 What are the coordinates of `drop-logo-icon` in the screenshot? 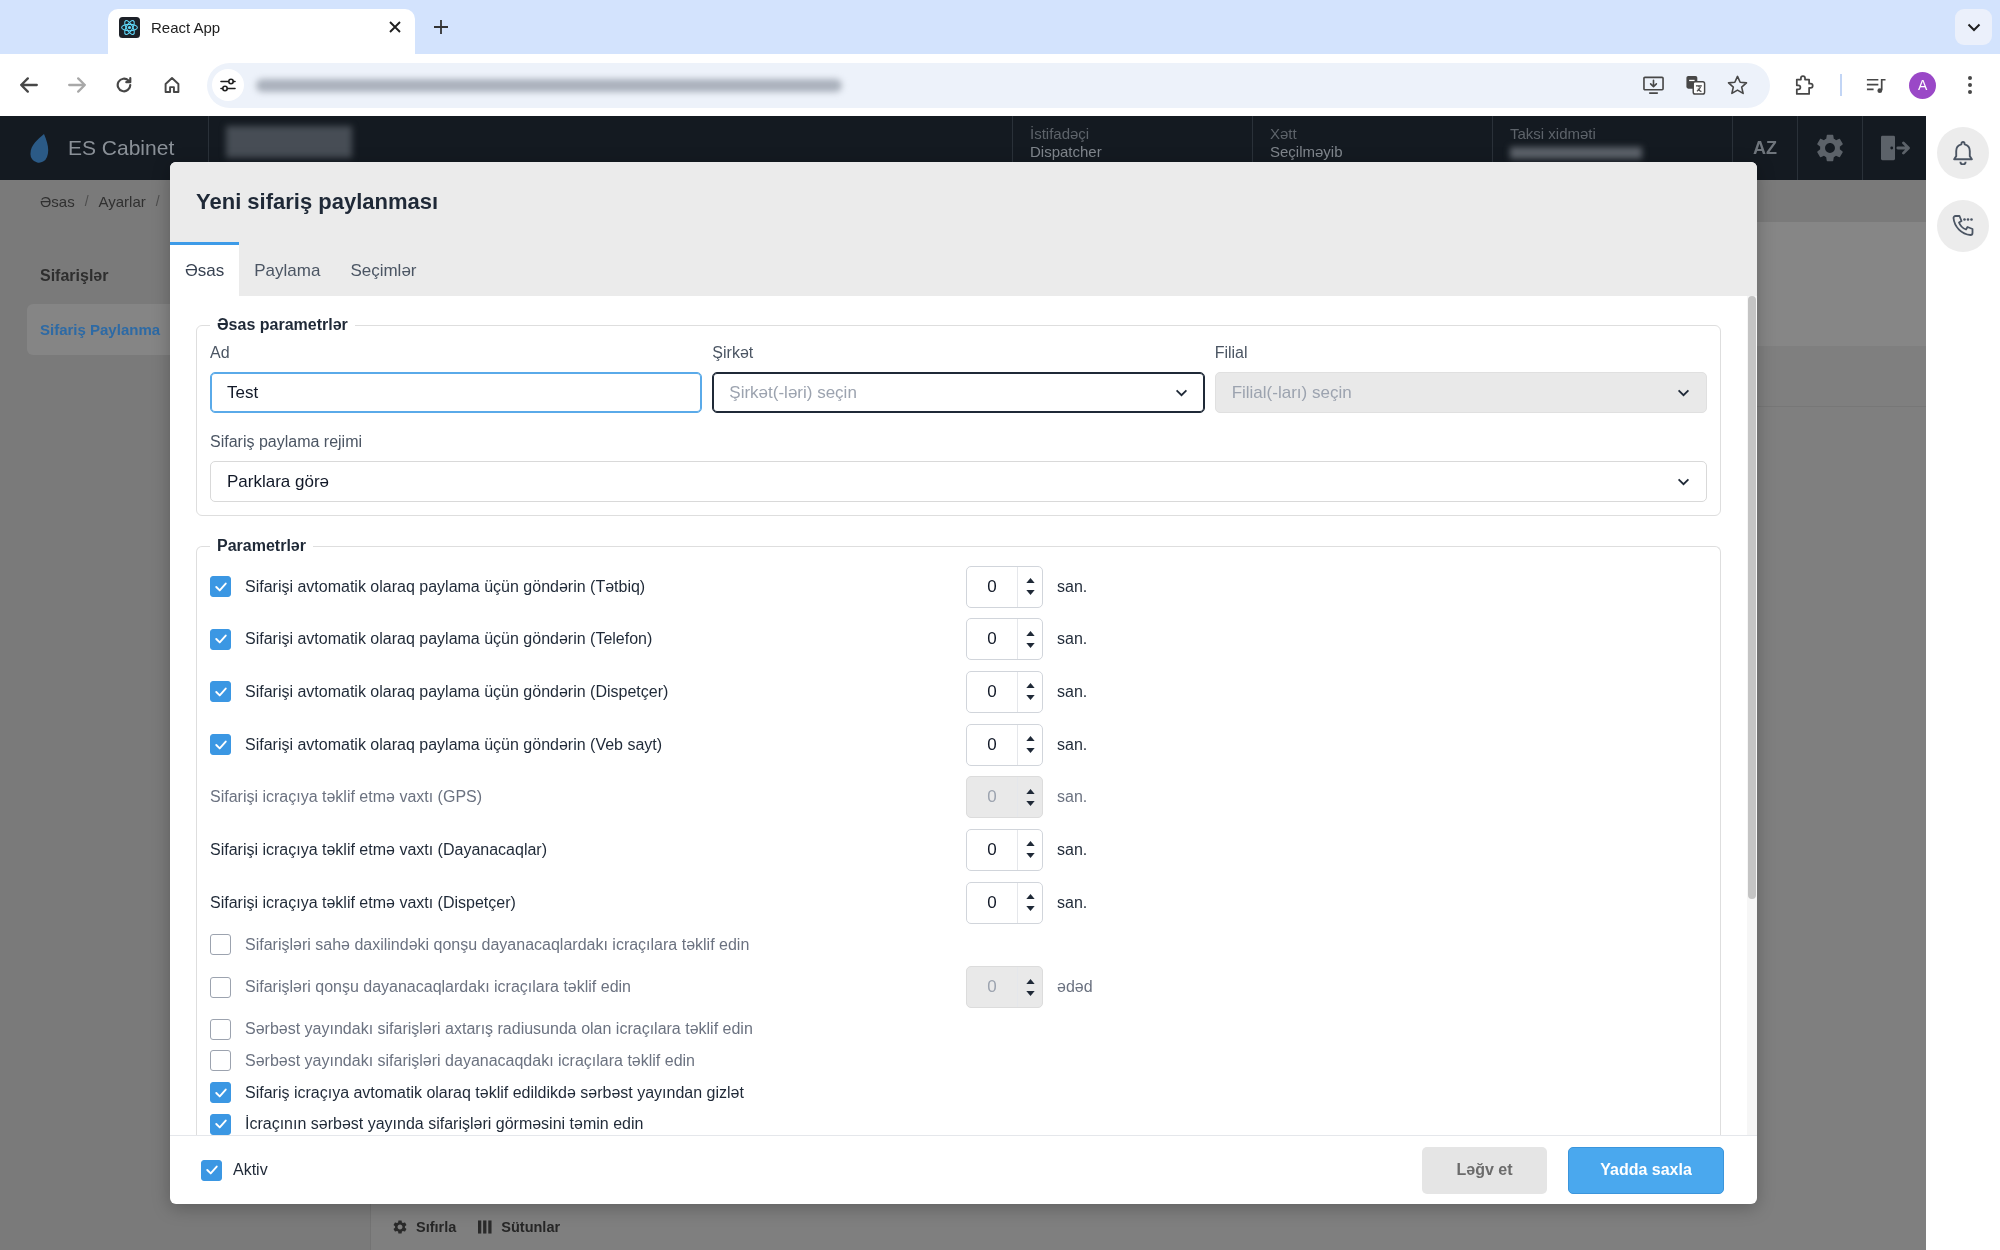 It's located at (40, 148).